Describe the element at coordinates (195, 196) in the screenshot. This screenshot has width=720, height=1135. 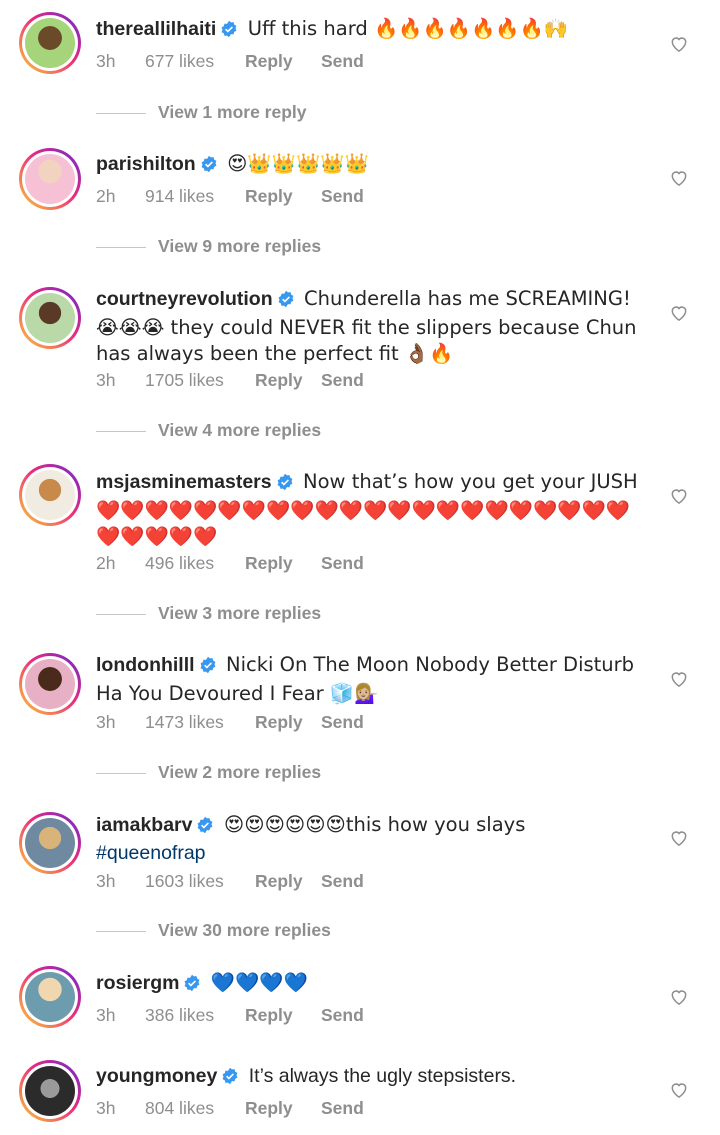
I see `comment-likes: 914 likes` at that location.